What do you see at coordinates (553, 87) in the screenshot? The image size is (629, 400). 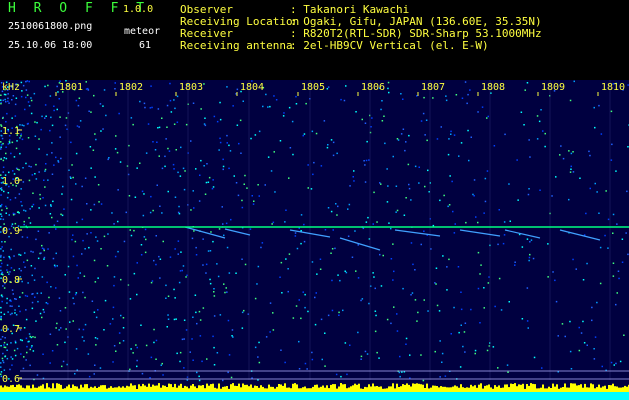 I see `x-tick-label: 1809` at bounding box center [553, 87].